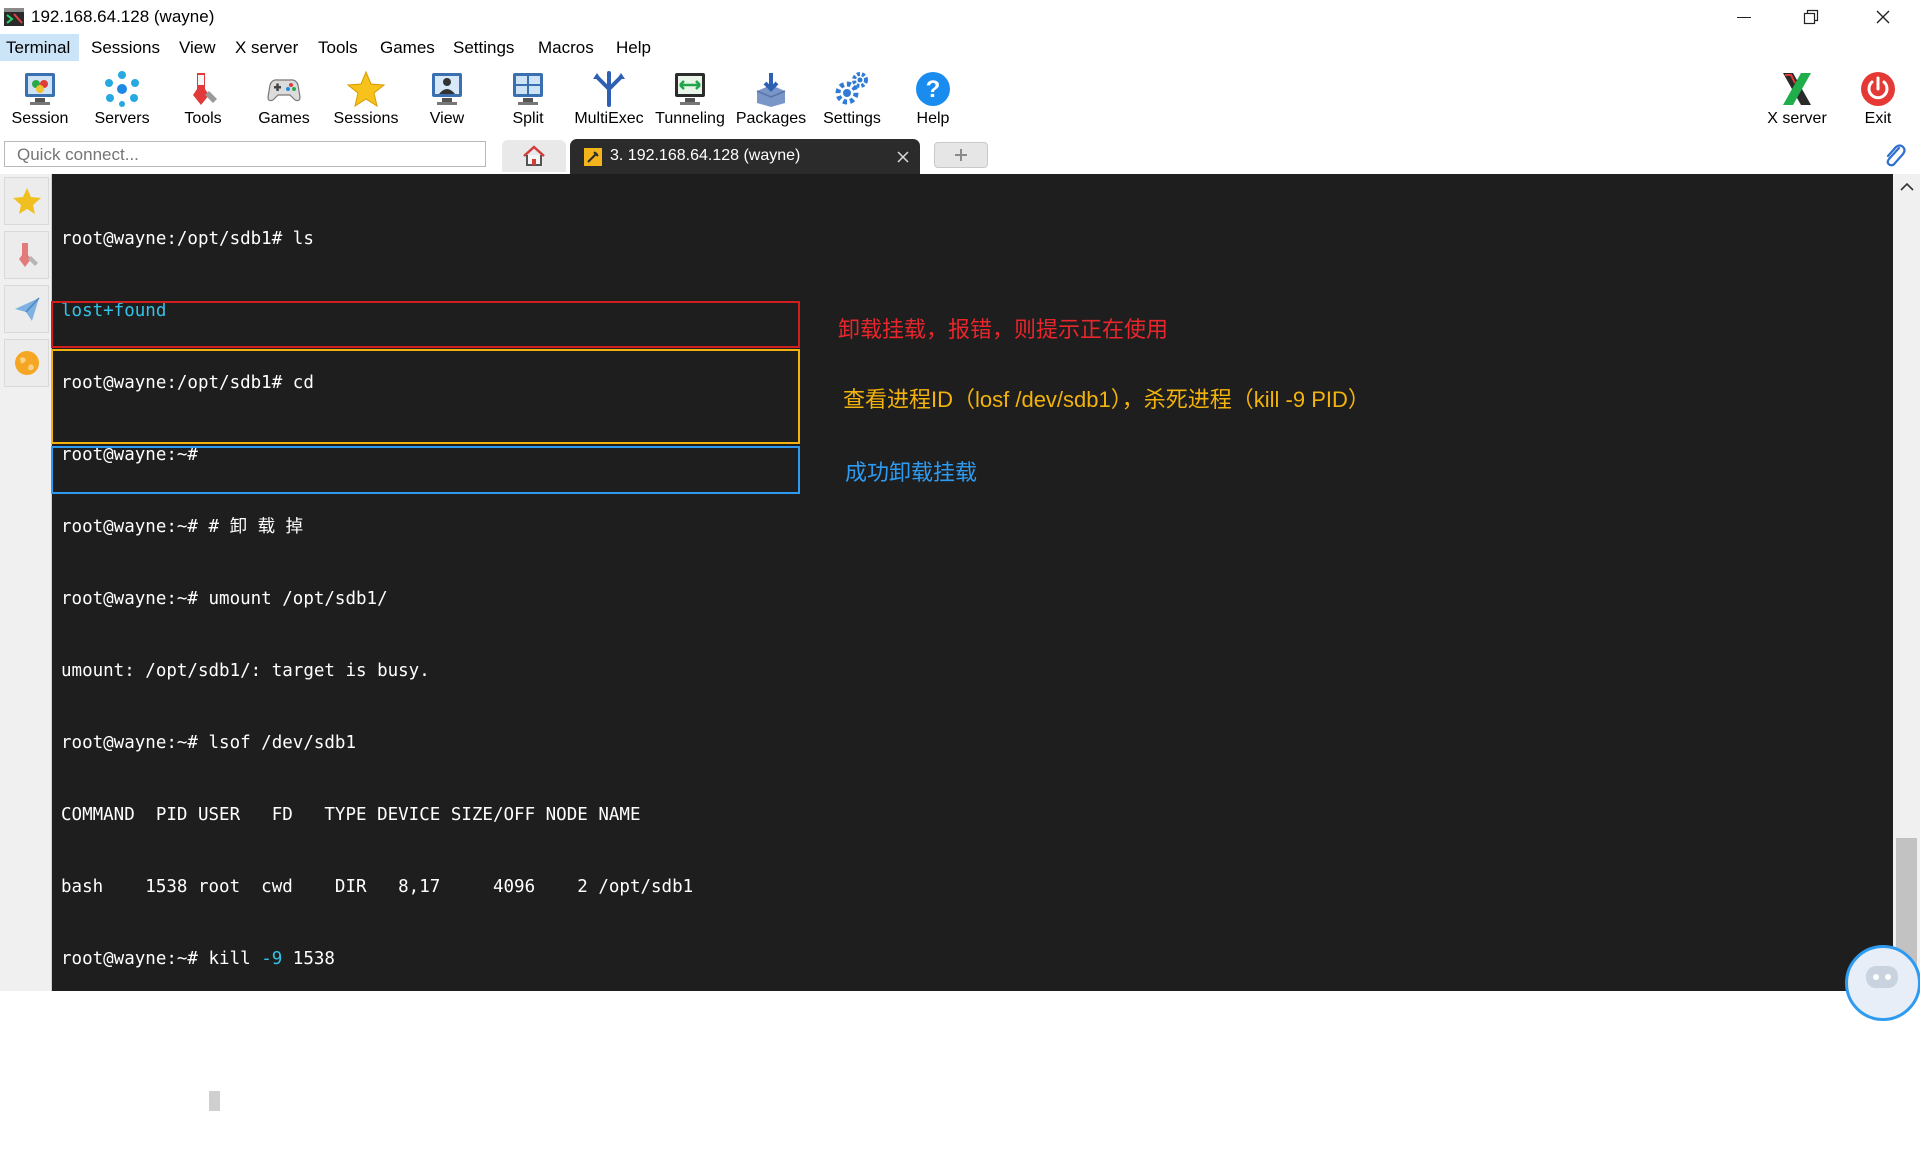  I want to click on games-button: Games, so click(284, 99).